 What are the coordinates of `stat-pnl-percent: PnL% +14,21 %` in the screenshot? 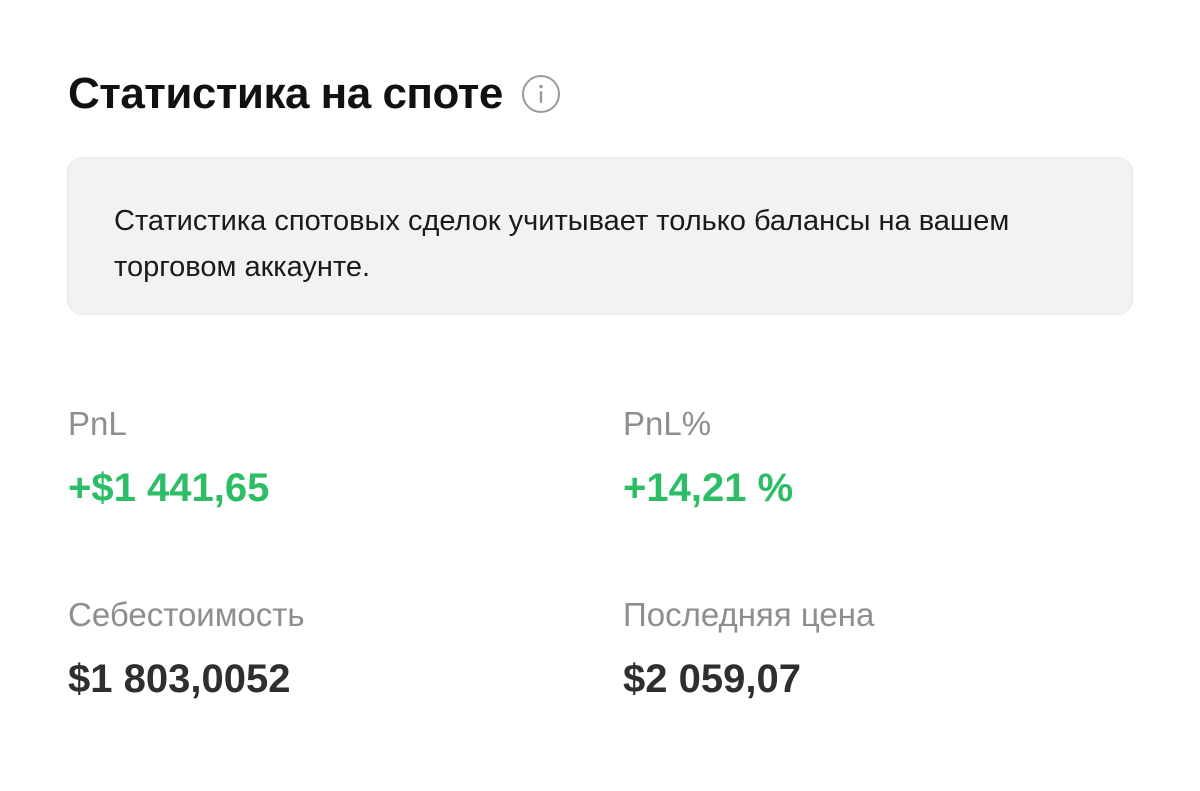 It's located at (708, 458).